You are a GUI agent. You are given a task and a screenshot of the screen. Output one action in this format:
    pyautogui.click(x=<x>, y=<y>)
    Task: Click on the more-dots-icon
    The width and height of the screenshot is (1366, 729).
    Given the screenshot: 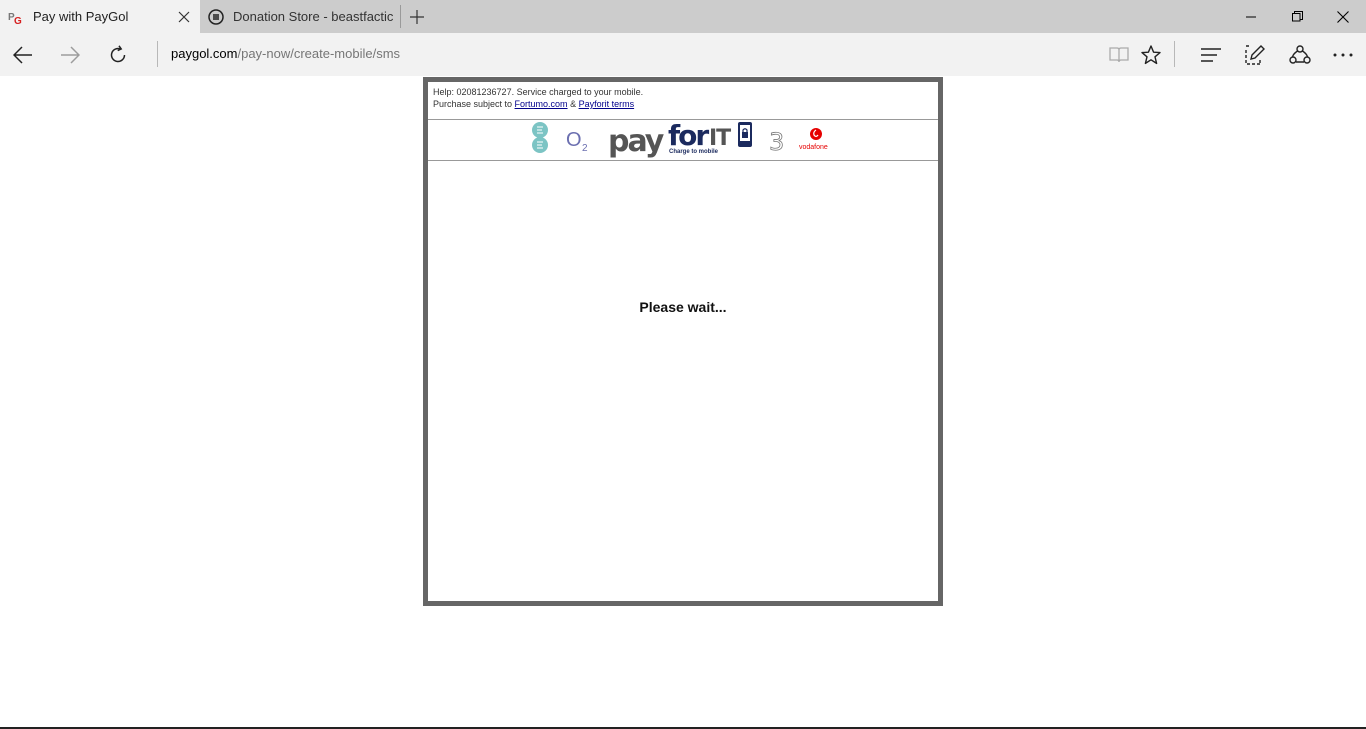 What is the action you would take?
    pyautogui.click(x=1343, y=54)
    